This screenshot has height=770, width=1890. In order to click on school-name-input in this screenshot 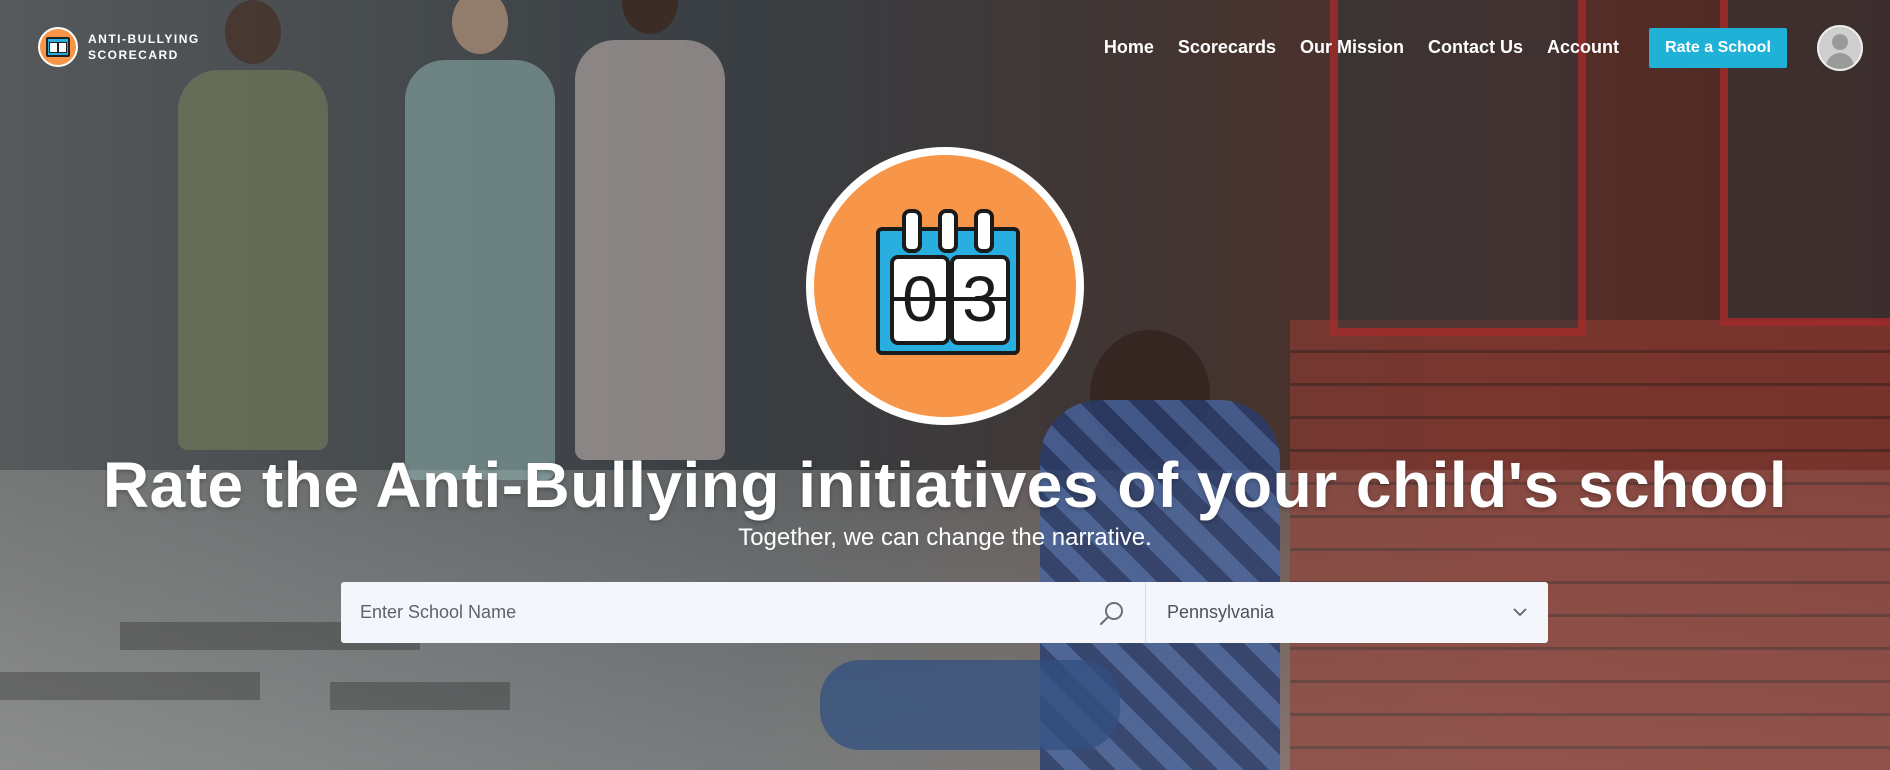, I will do `click(743, 612)`.